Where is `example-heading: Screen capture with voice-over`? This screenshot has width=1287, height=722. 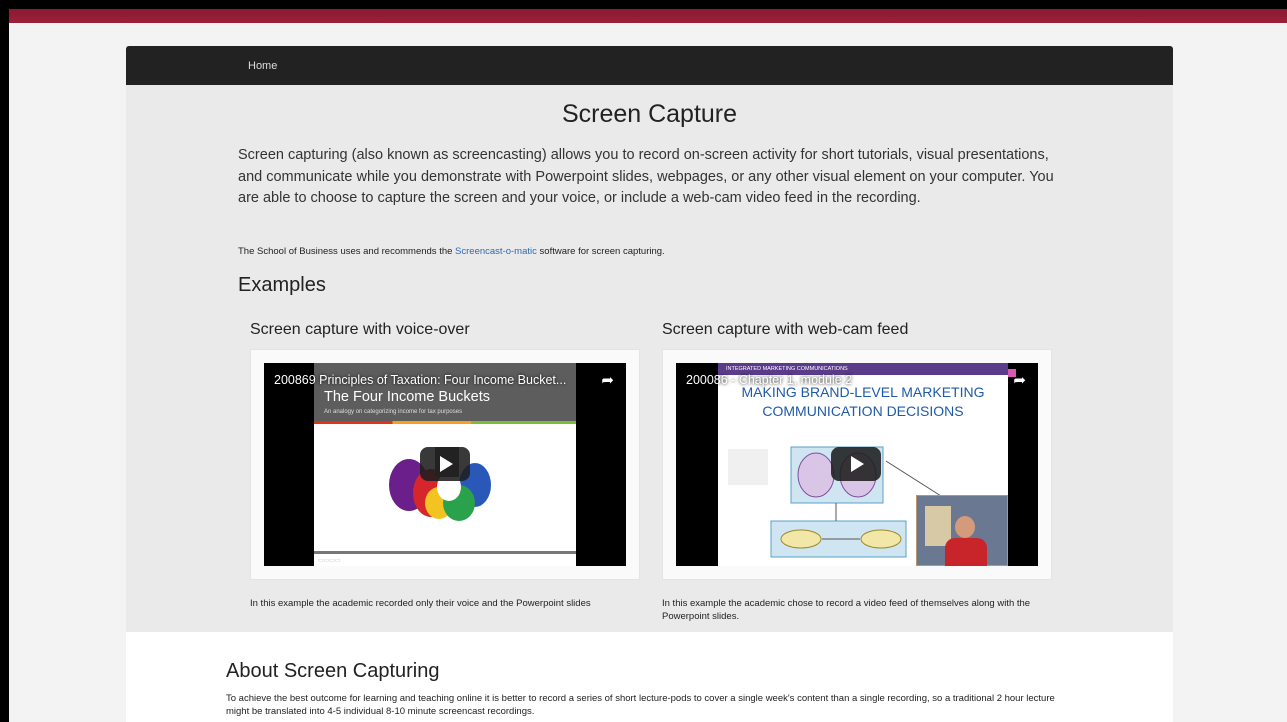 example-heading: Screen capture with voice-over is located at coordinates (360, 329).